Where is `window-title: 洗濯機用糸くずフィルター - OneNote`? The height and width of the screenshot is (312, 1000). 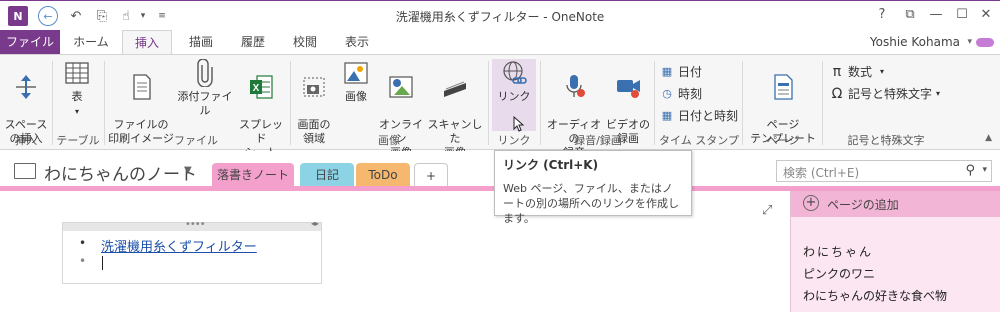 window-title: 洗濯機用糸くずフィルター - OneNote is located at coordinates (500, 17).